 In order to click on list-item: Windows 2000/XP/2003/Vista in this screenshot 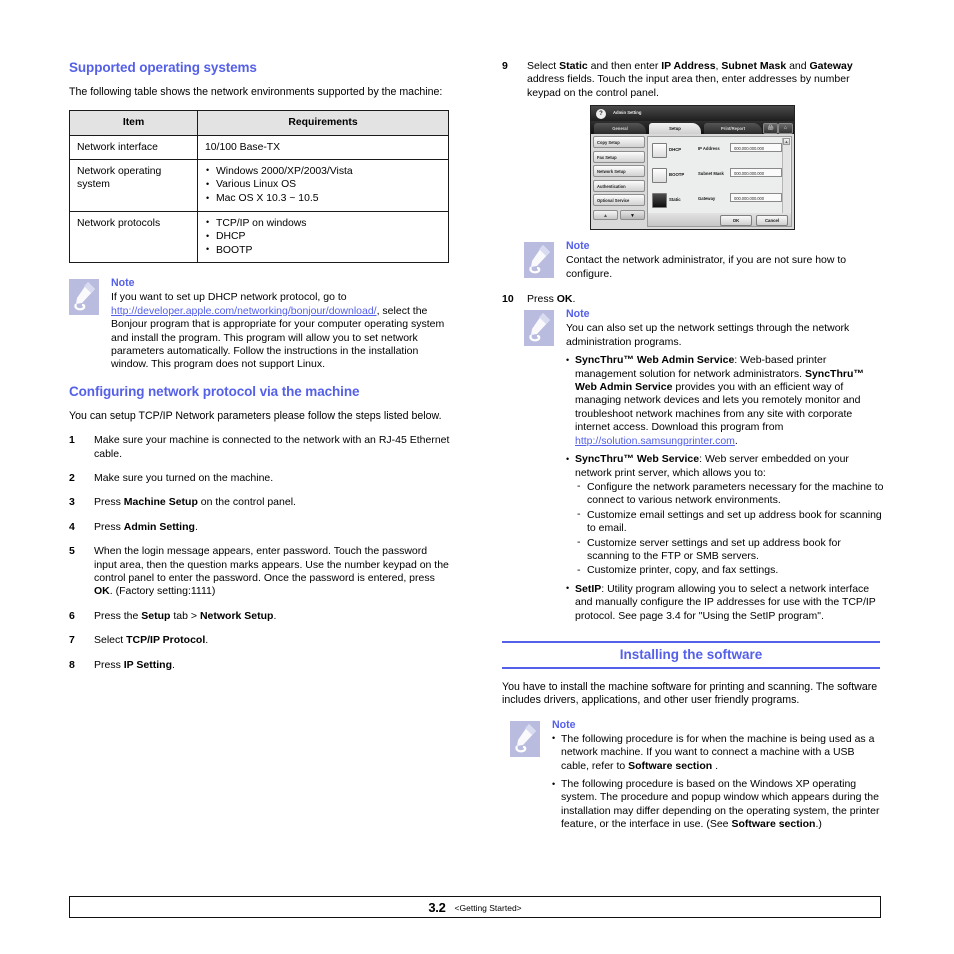, I will do `click(323, 171)`.